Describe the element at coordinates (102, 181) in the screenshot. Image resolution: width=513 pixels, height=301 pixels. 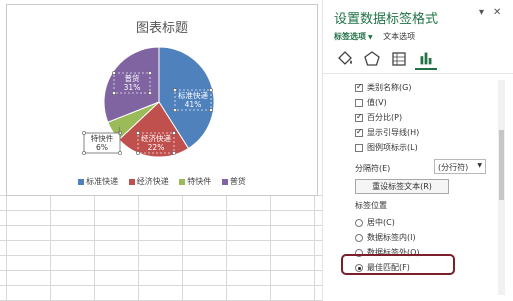
I see `legend-label: 标准快递` at that location.